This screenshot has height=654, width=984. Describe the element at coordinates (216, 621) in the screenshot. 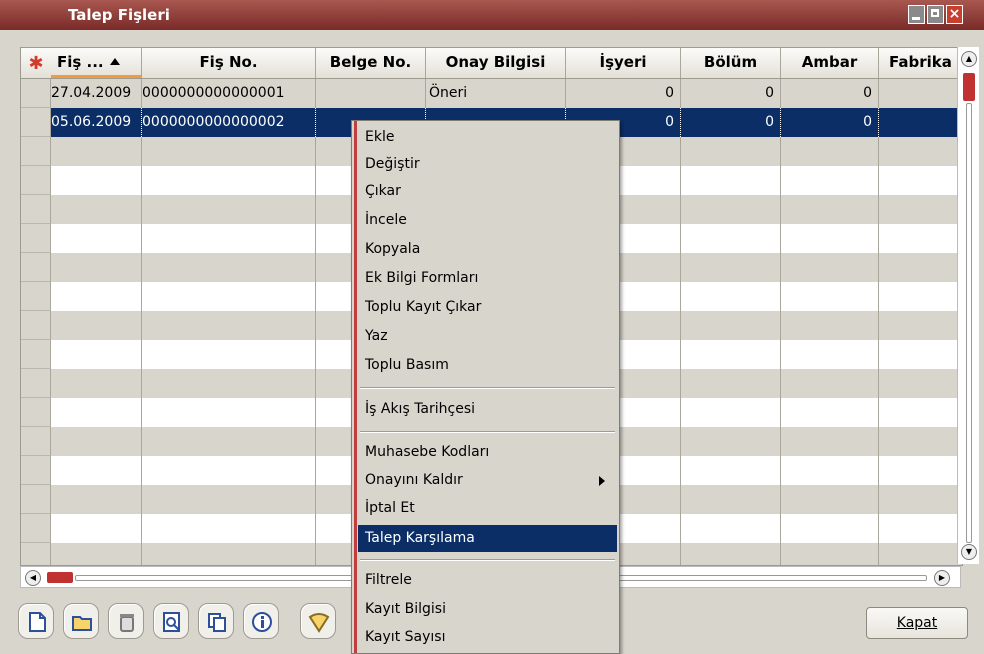

I see `copy-button` at that location.